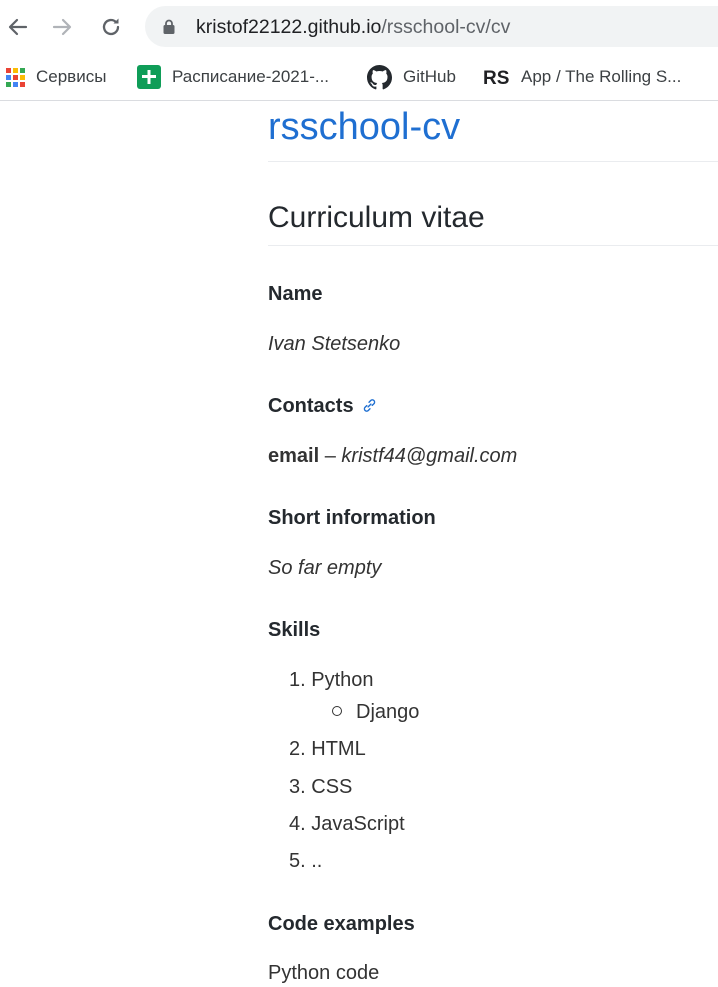 The image size is (718, 987). I want to click on url-text: kristof22122.github.io/rsschool-cv/cv, so click(353, 27).